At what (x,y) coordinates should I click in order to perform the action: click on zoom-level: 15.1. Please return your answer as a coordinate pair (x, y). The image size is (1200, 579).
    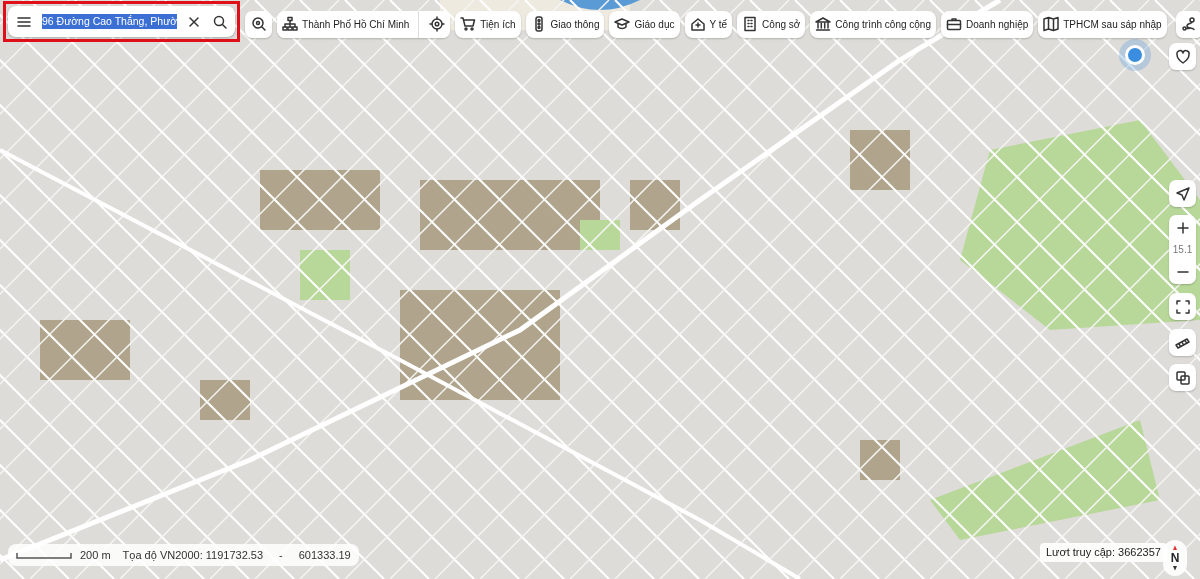
    Looking at the image, I should click on (1182, 250).